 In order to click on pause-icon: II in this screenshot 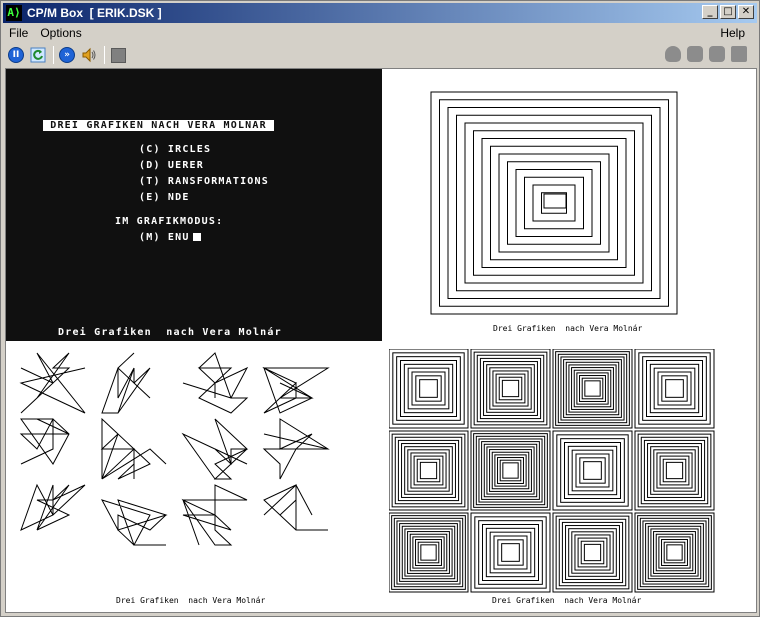, I will do `click(16, 55)`.